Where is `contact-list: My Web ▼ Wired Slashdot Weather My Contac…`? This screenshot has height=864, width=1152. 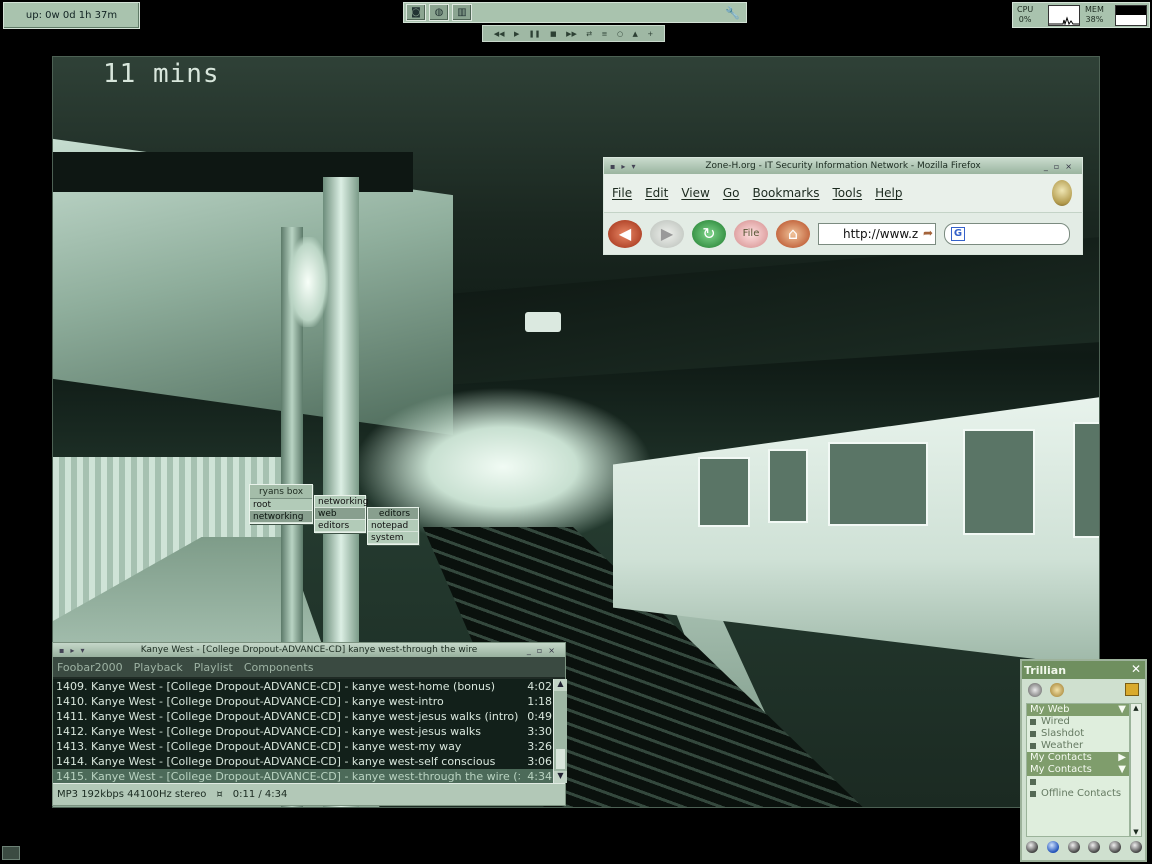
contact-list: My Web ▼ Wired Slashdot Weather My Contac… is located at coordinates (1078, 770).